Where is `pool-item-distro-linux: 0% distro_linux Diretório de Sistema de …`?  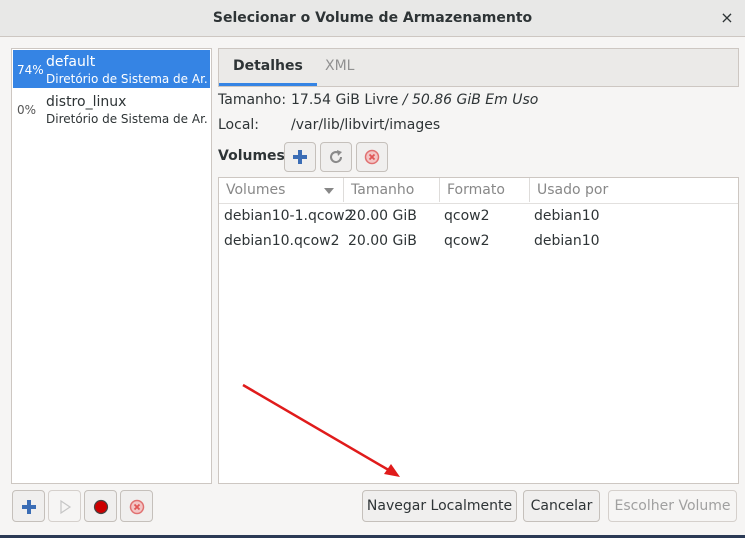 pool-item-distro-linux: 0% distro_linux Diretório de Sistema de … is located at coordinates (111, 109).